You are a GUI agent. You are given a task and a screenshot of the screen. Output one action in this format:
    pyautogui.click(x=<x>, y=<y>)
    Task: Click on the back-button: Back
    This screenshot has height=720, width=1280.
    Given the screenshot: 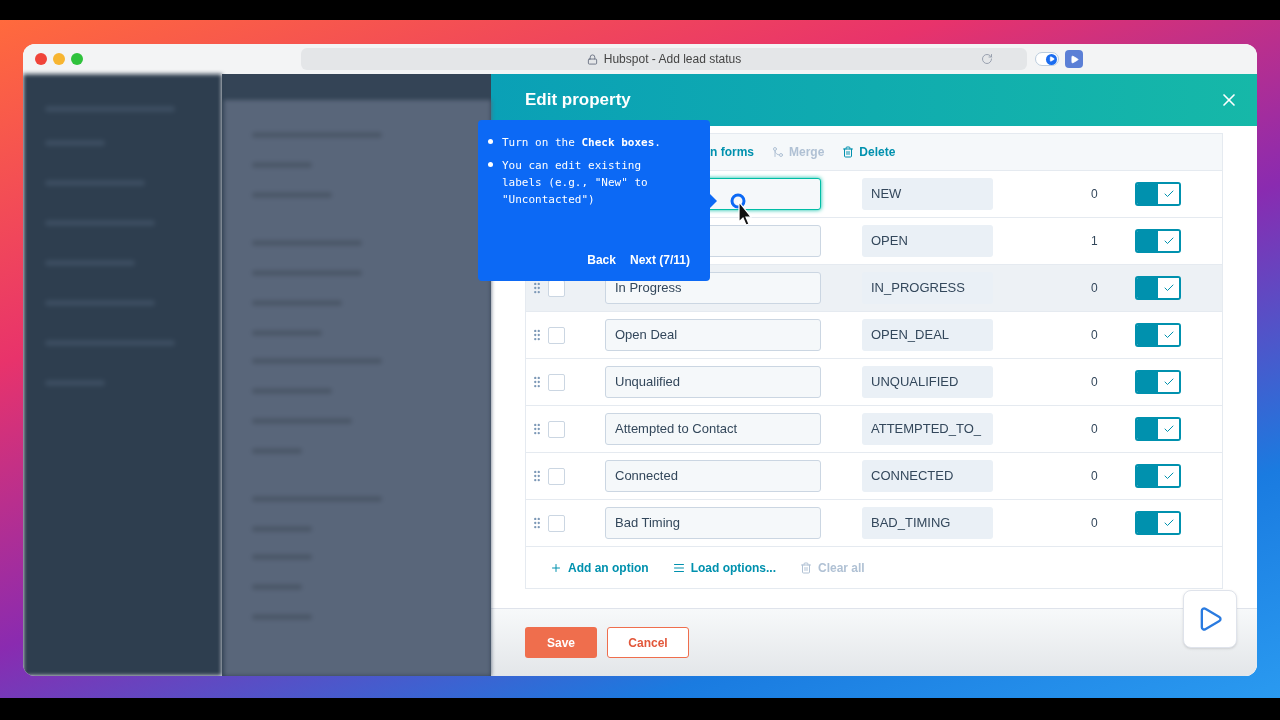 What is the action you would take?
    pyautogui.click(x=601, y=260)
    